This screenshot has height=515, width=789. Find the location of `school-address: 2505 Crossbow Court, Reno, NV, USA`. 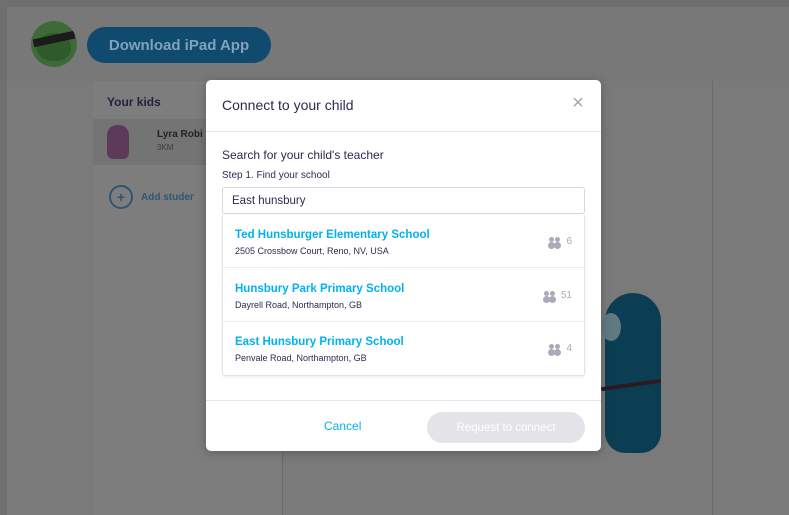

school-address: 2505 Crossbow Court, Reno, NV, USA is located at coordinates (312, 251).